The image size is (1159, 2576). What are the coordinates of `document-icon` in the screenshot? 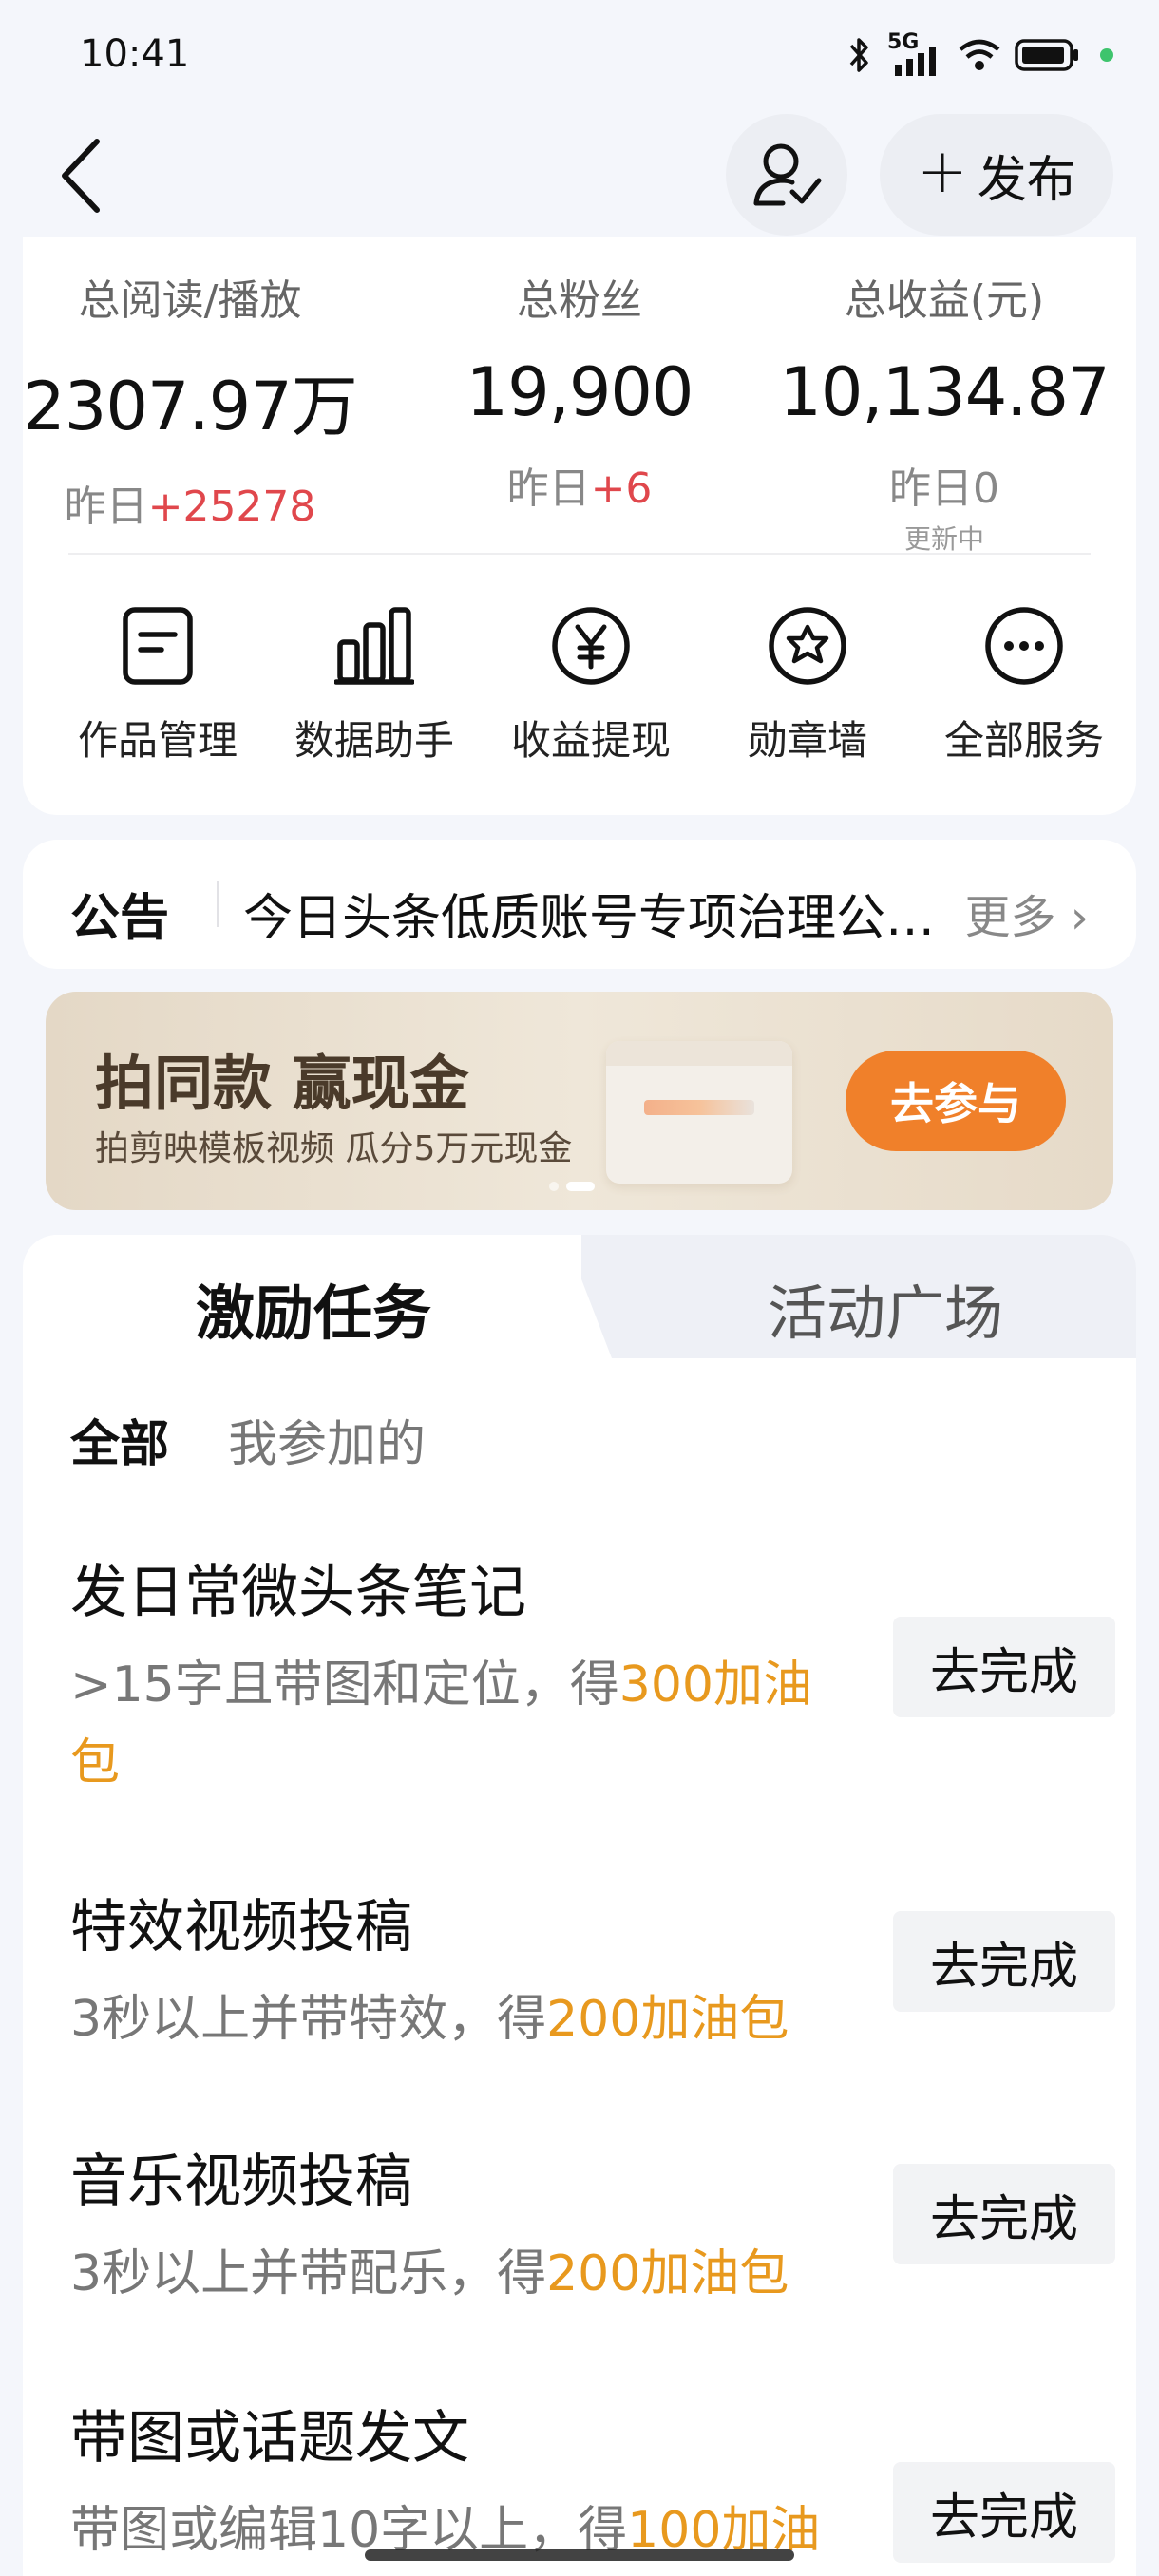 It's located at (157, 645).